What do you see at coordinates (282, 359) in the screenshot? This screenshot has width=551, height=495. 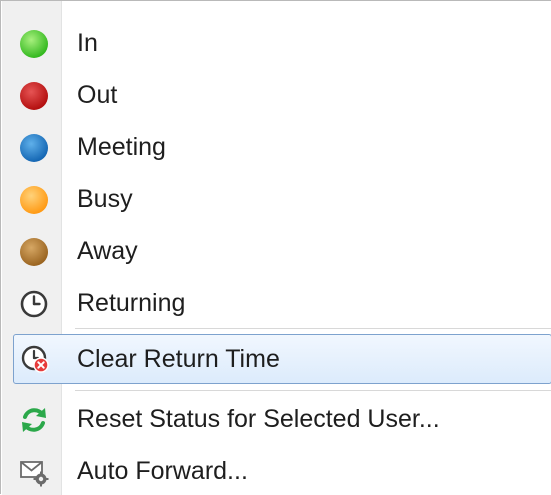 I see `menu-item-clear-return-time: Clear Return Time` at bounding box center [282, 359].